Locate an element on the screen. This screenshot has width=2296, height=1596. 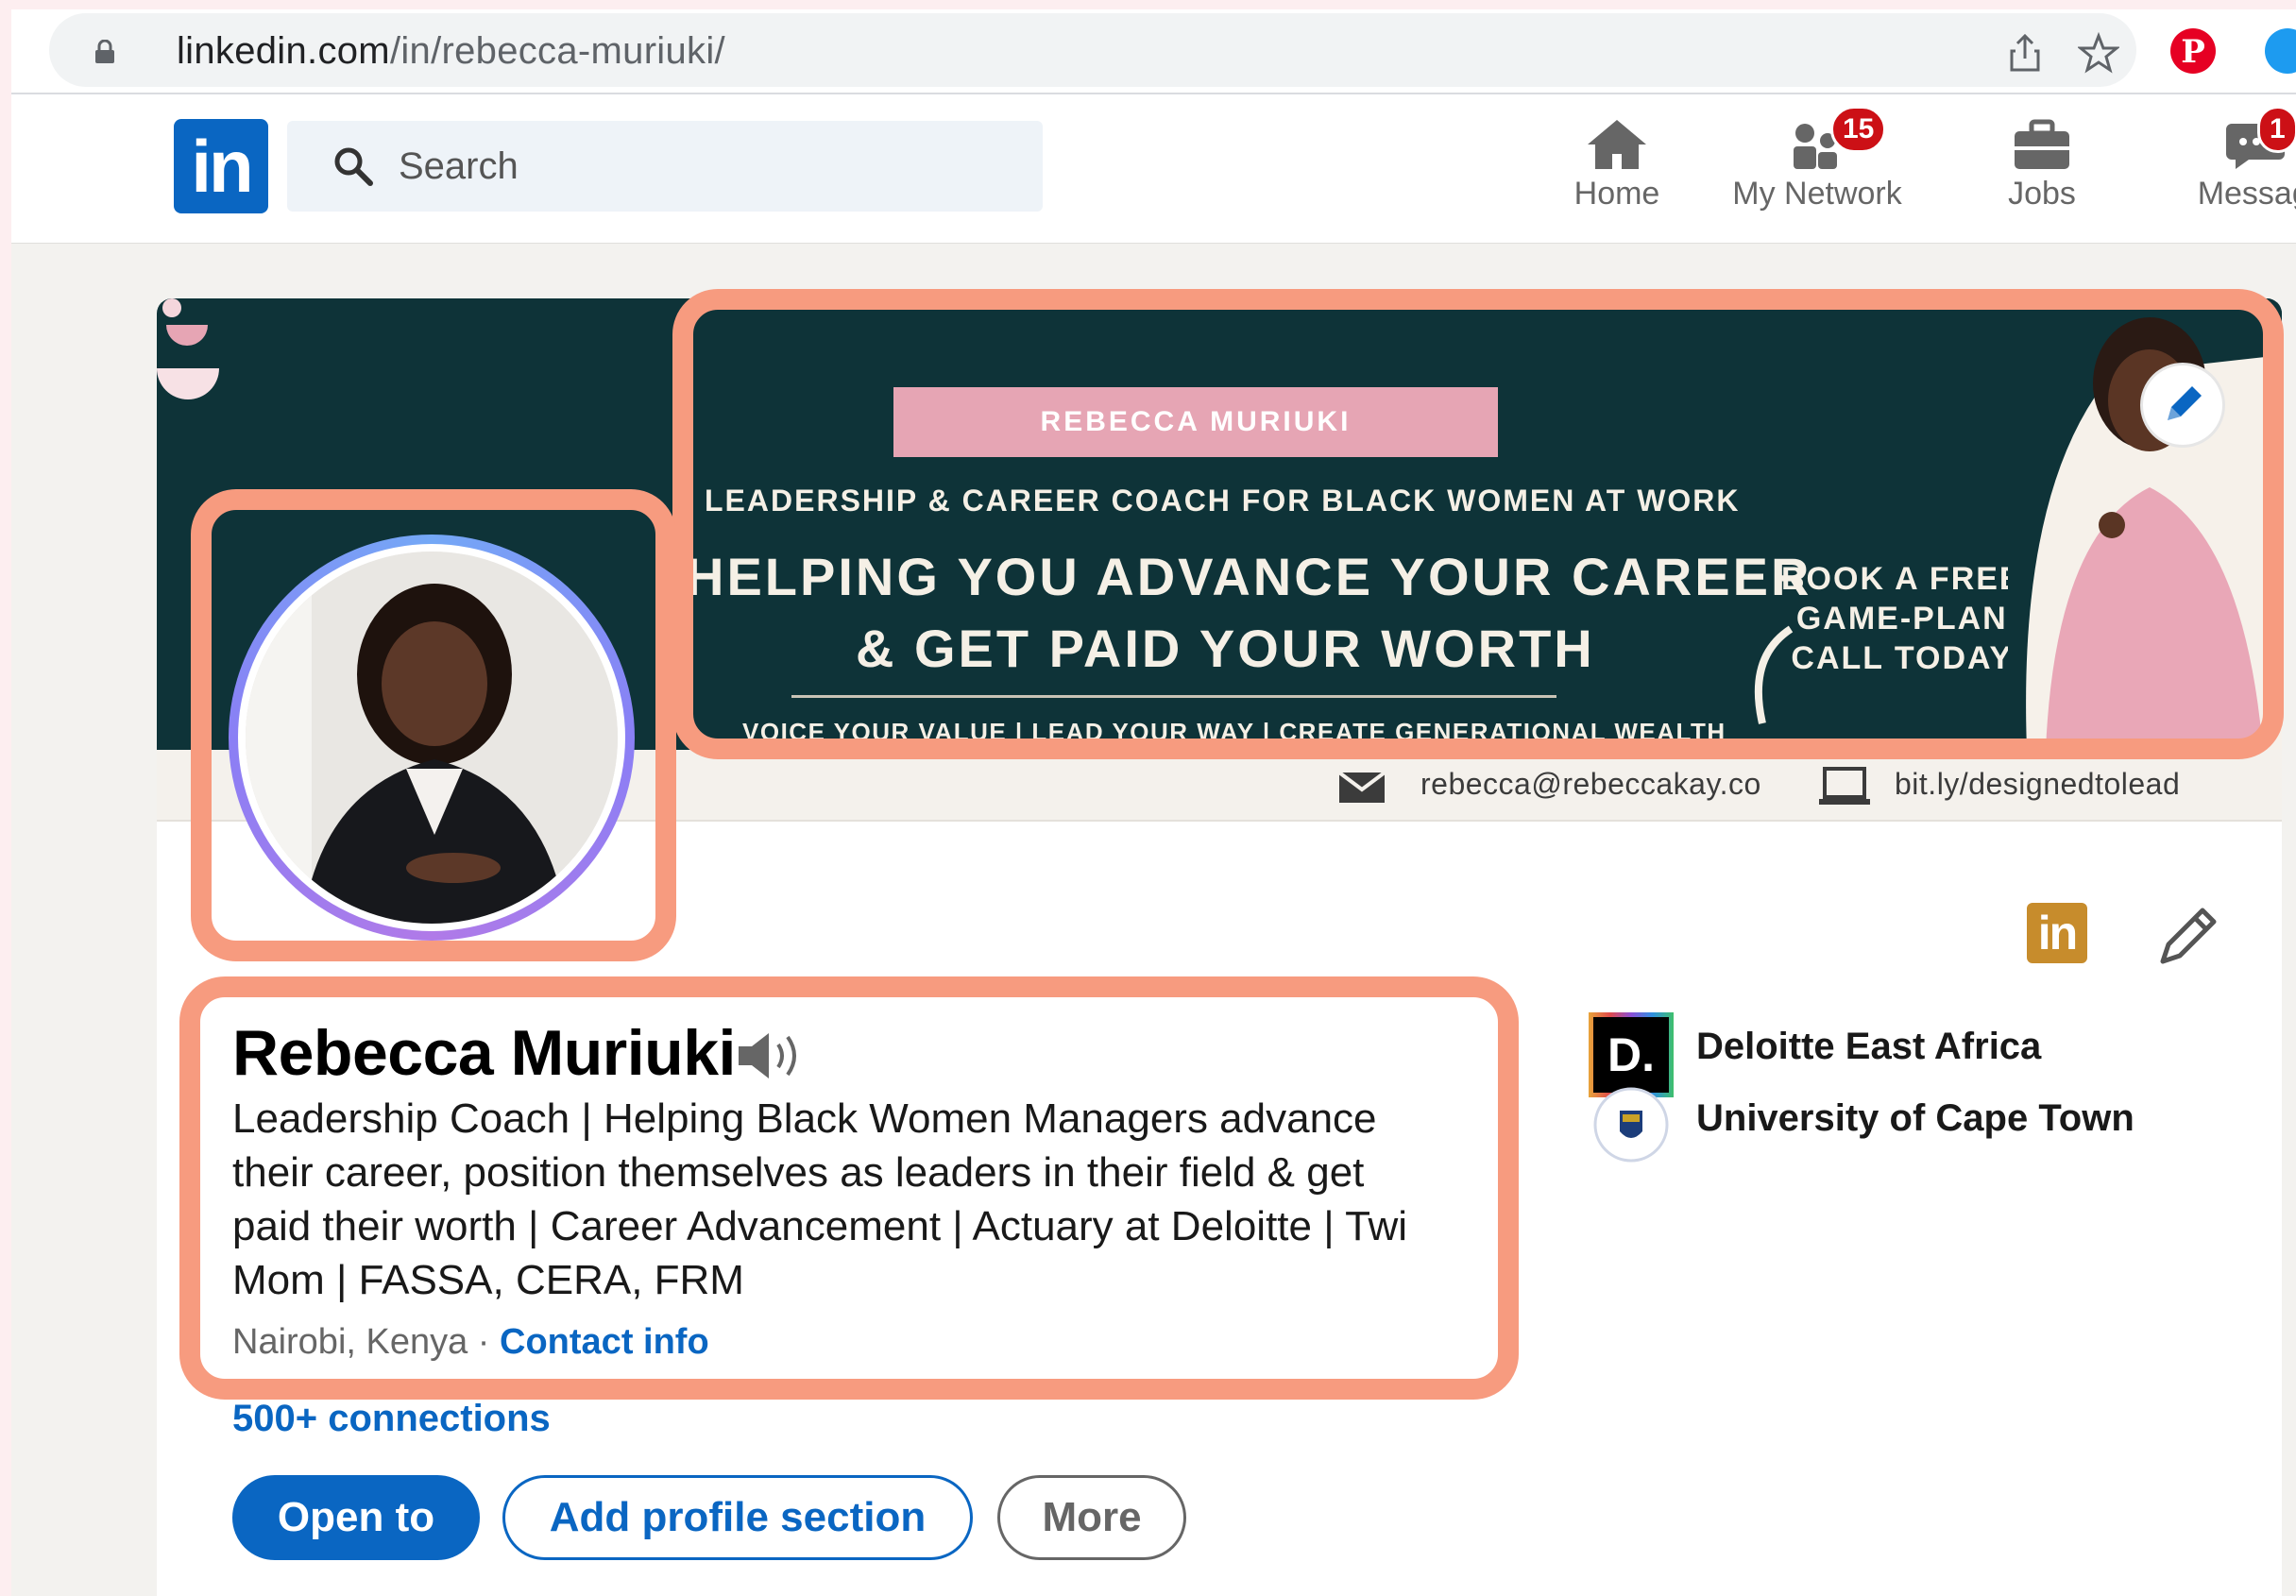
url-text: linkedin.com/in/rebecca-muriuki/ is located at coordinates (451, 51).